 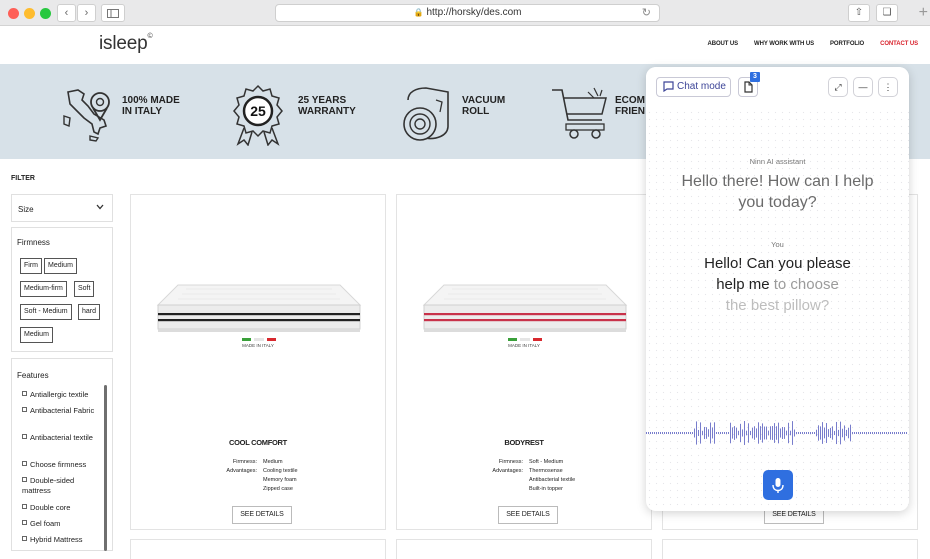 I want to click on firmness-chip-soft: Soft, so click(x=84, y=289).